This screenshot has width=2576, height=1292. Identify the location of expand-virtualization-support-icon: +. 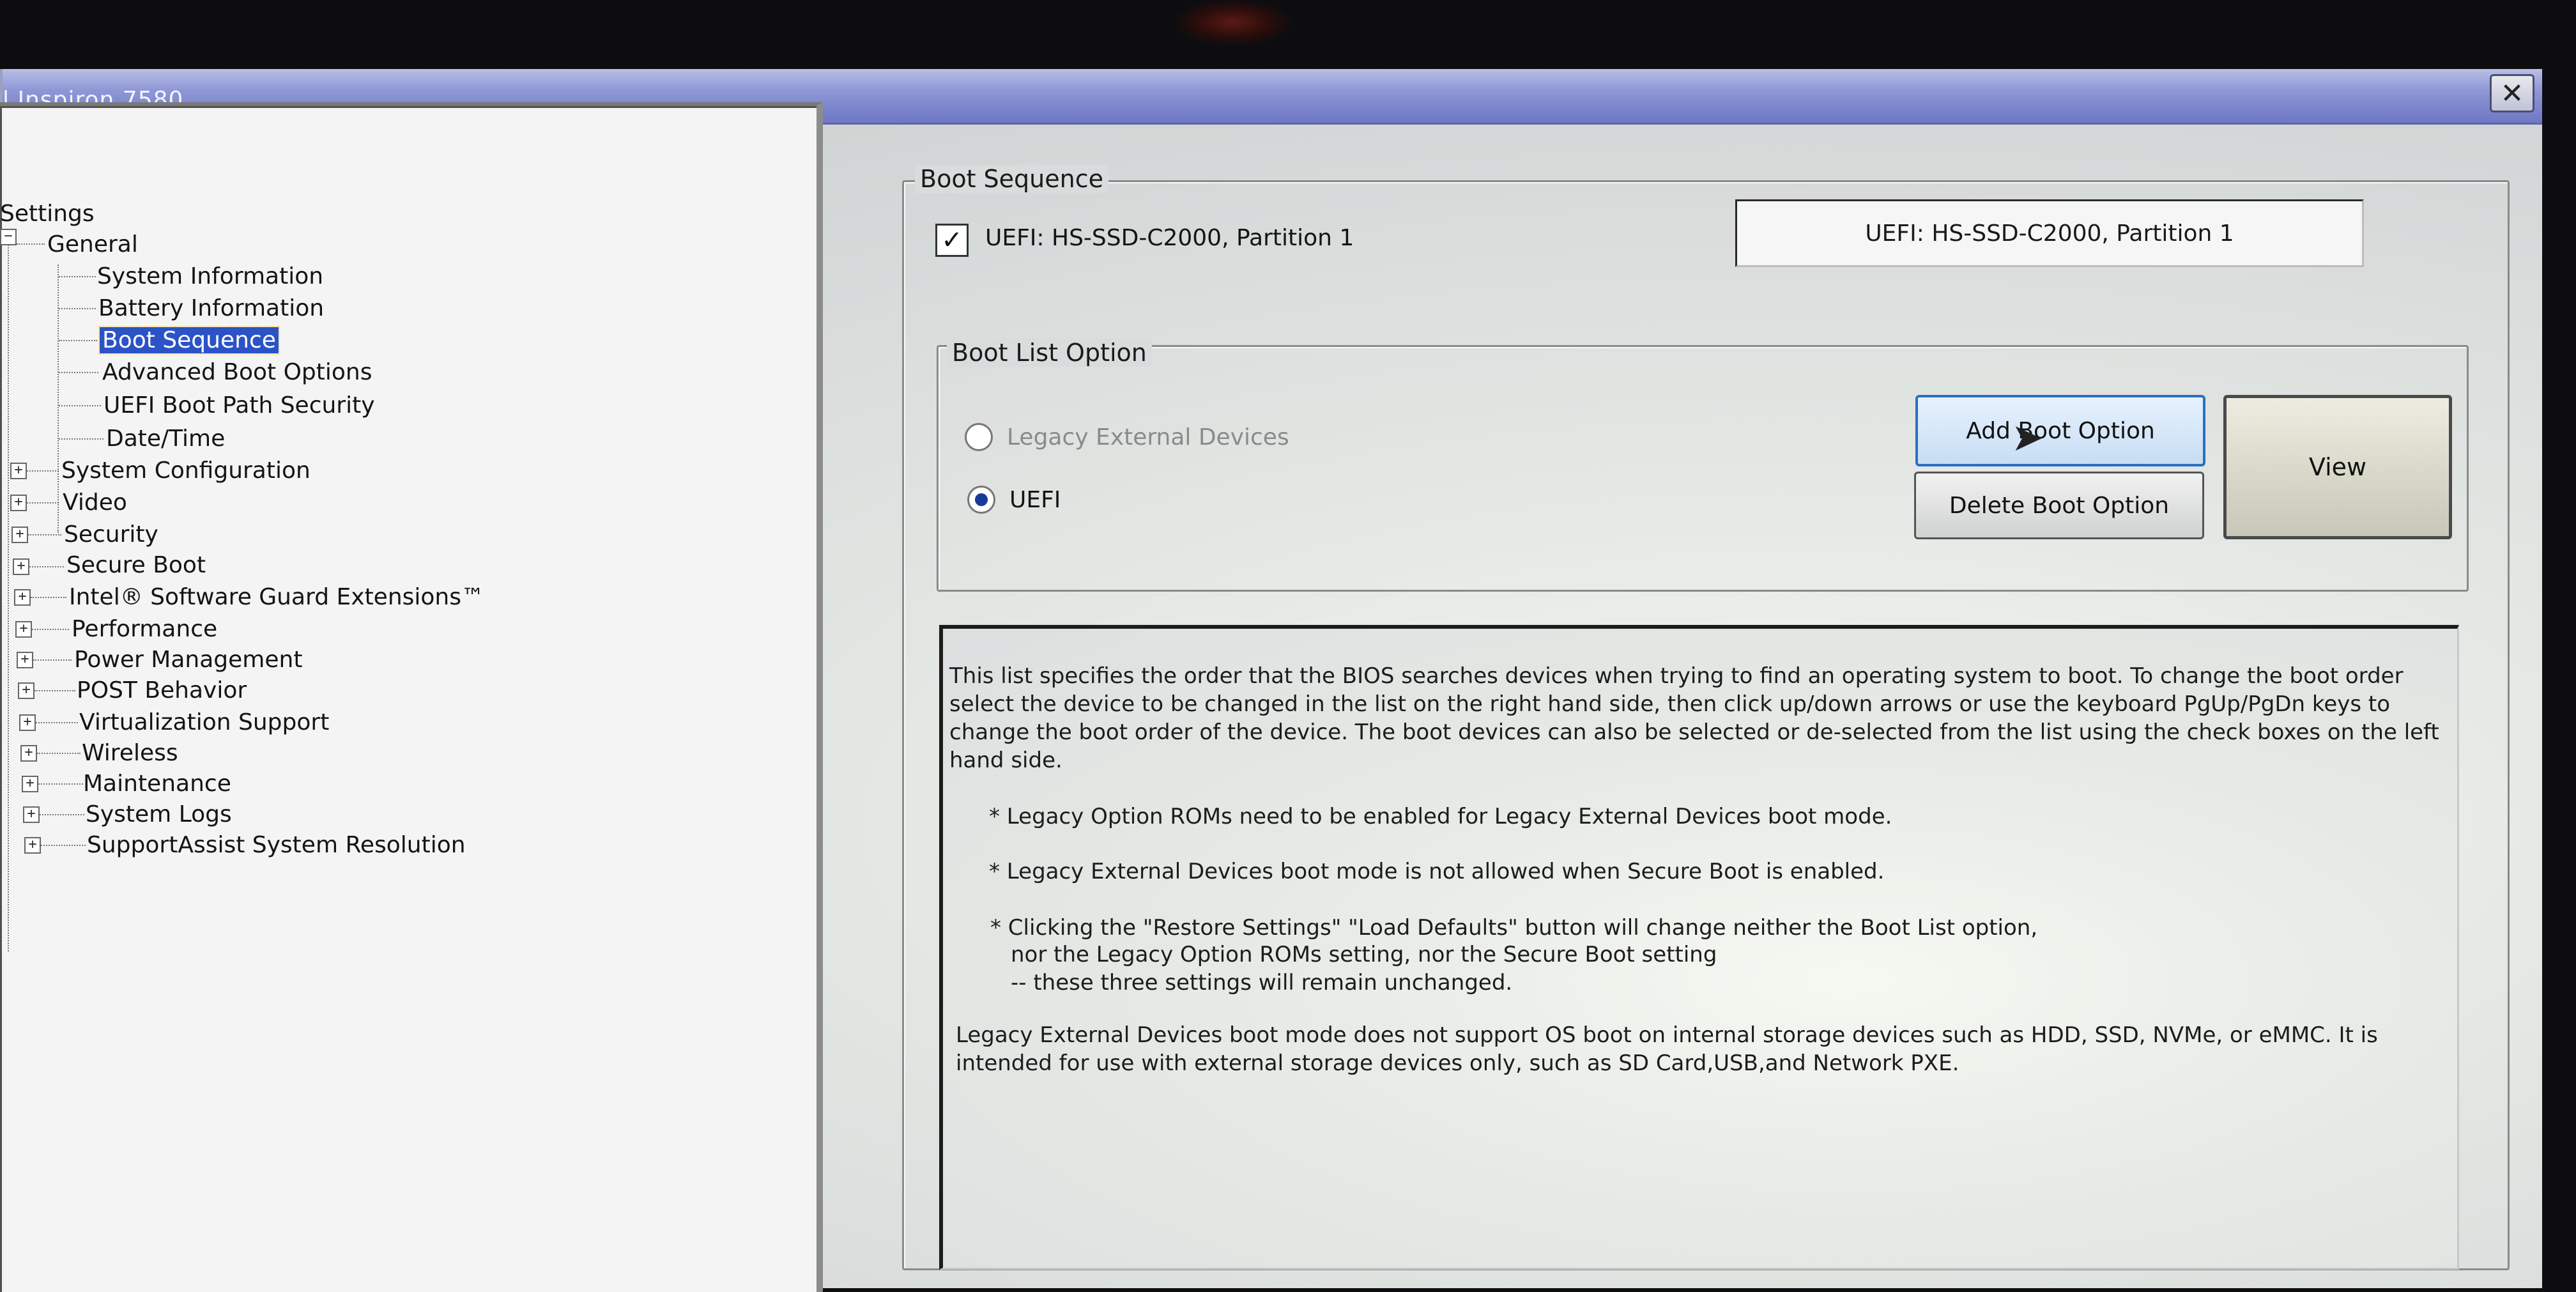
(27, 723).